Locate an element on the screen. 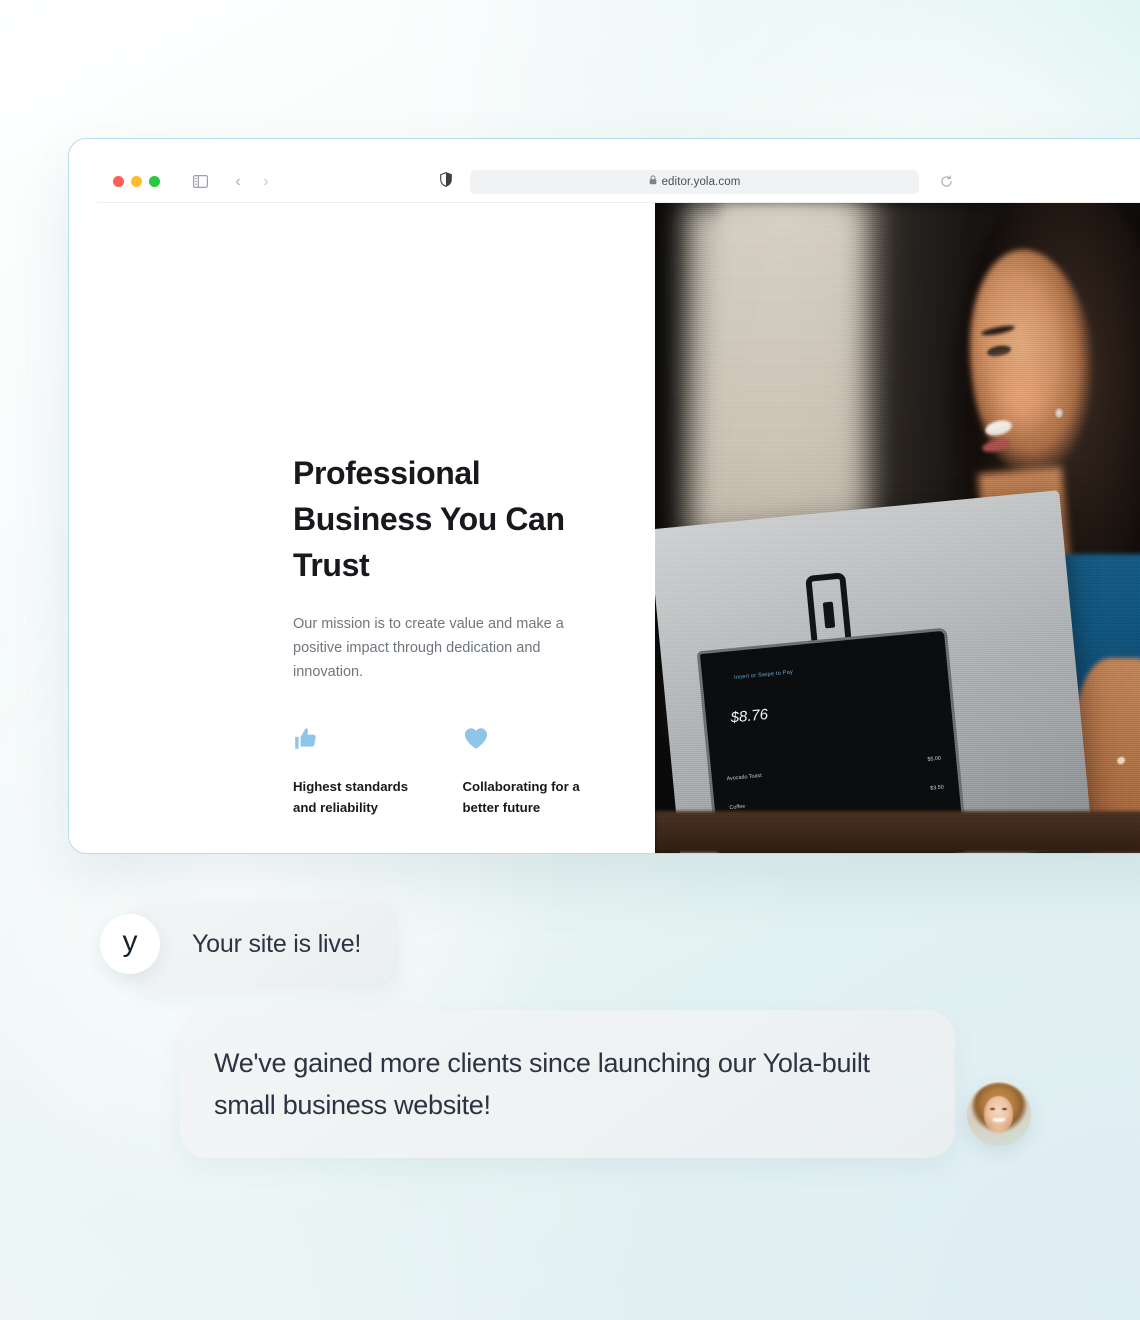 This screenshot has width=1140, height=1320. chat-bubble-yola: Your site is live! is located at coordinates (265, 944).